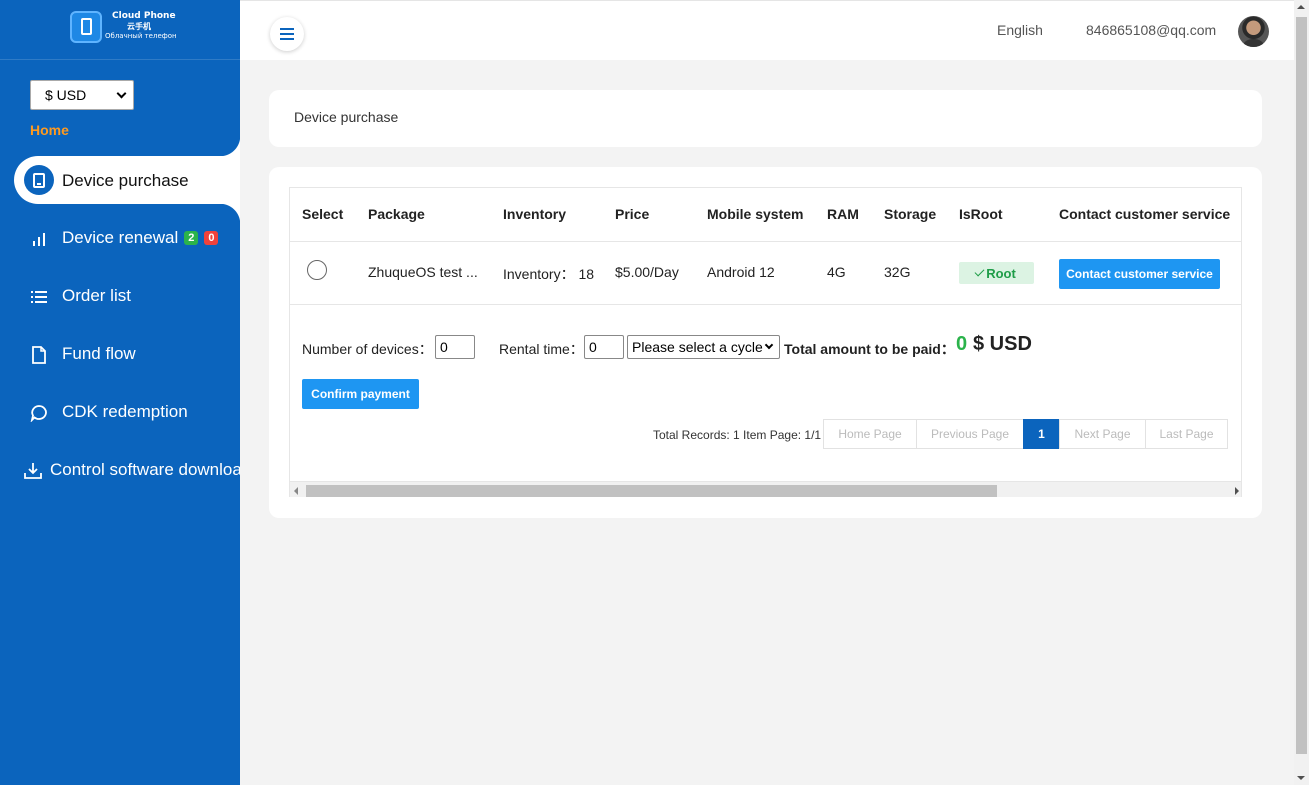  I want to click on sidebar-item-cdk-redemption: CDK redemption, so click(120, 412).